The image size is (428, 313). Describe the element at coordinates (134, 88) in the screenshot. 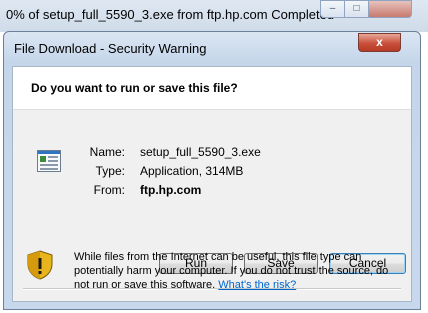

I see `dialog-question: Do you want to run or save this file?` at that location.